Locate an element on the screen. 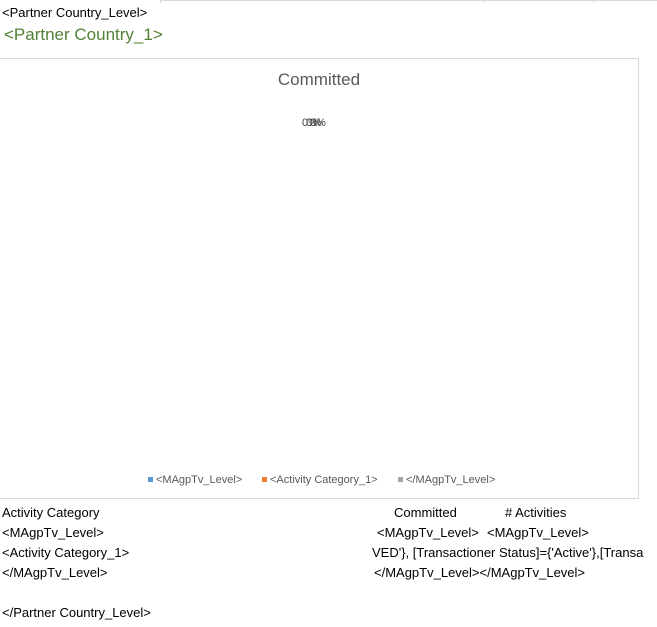 This screenshot has height=627, width=657. table-header-committed: Committed is located at coordinates (425, 512).